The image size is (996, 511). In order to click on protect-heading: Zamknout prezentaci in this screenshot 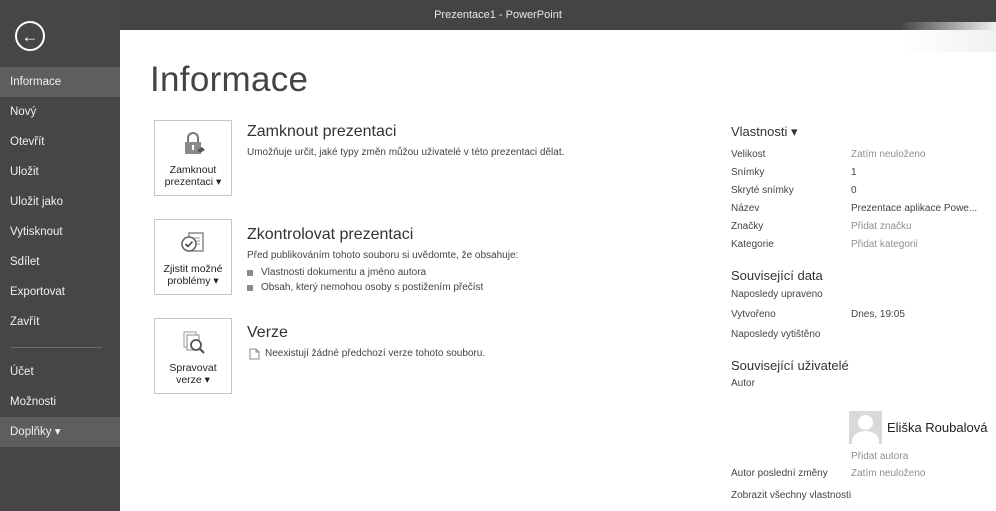, I will do `click(322, 131)`.